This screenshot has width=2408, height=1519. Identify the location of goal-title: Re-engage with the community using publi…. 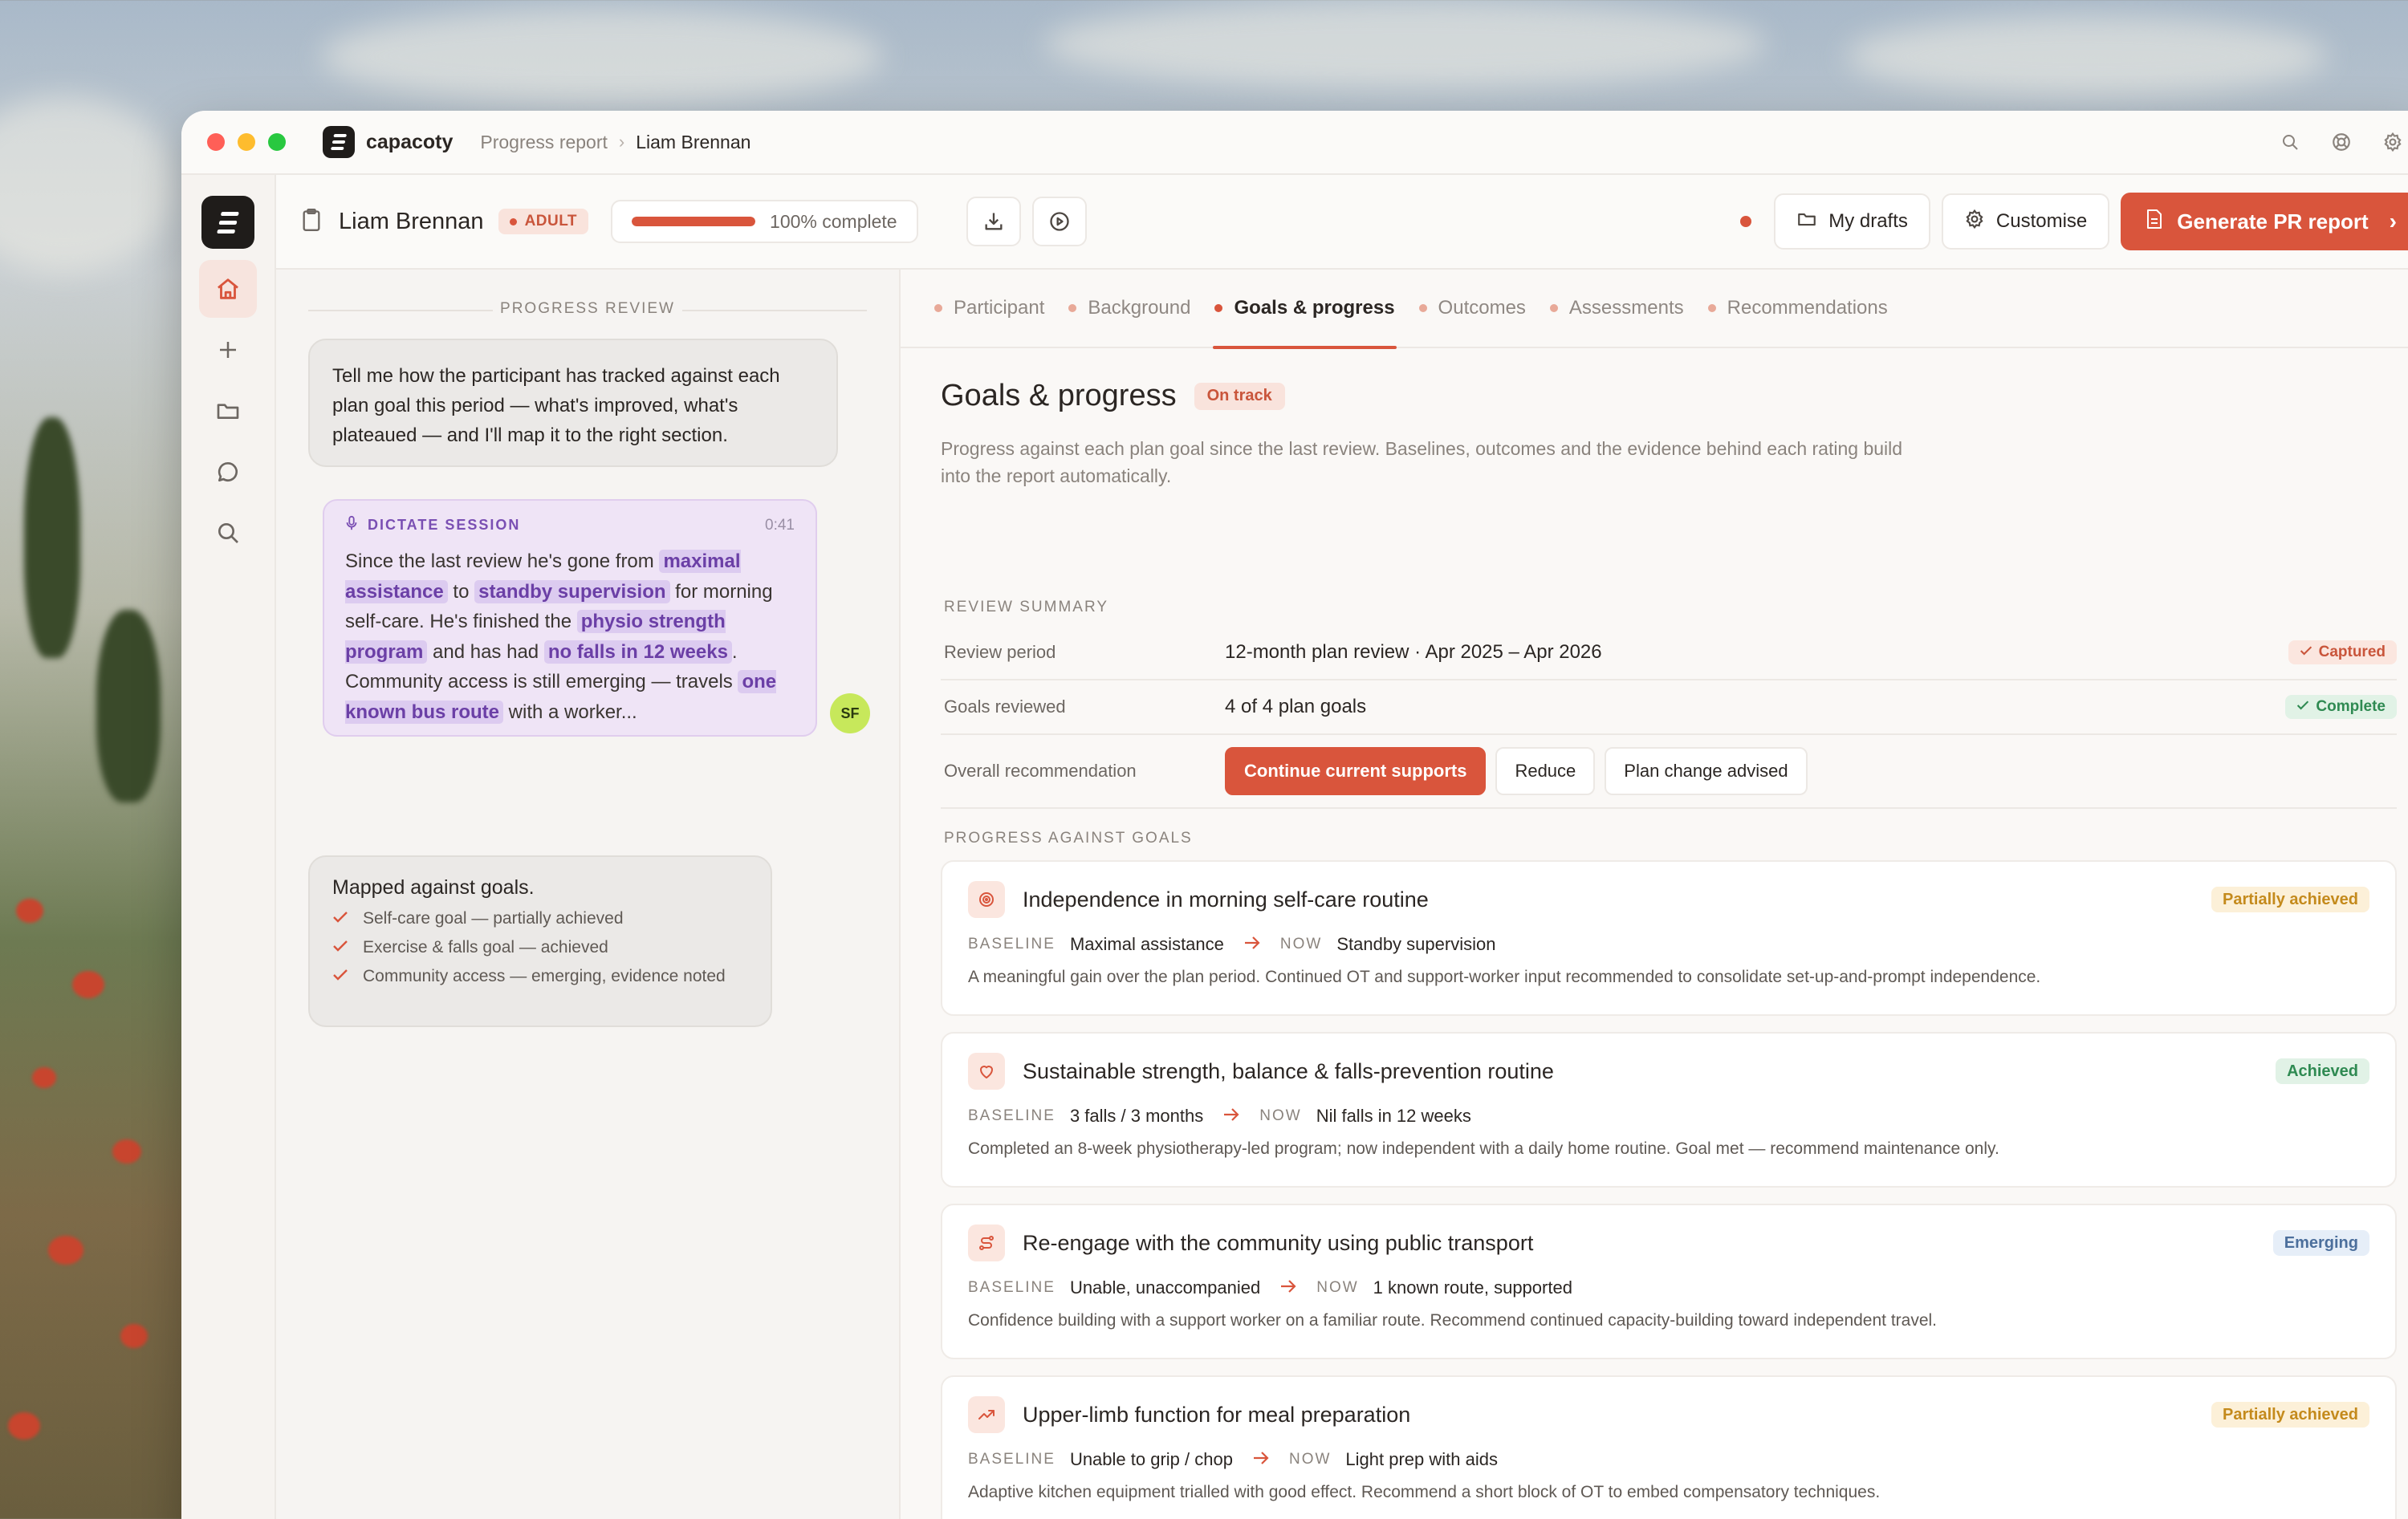
(1278, 1242).